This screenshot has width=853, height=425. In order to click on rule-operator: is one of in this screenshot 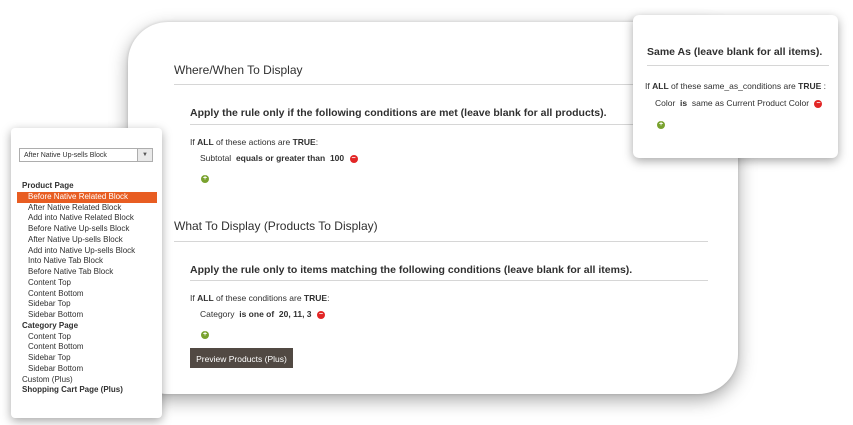, I will do `click(256, 314)`.